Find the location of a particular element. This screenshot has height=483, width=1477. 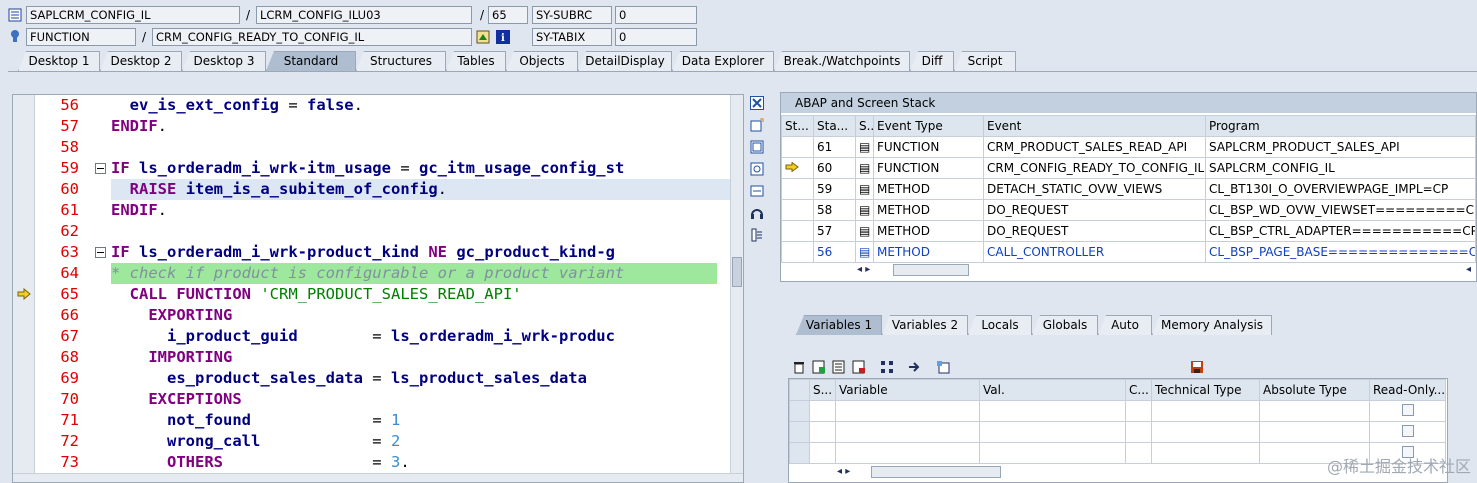

tab-globals: Globals is located at coordinates (1065, 325).